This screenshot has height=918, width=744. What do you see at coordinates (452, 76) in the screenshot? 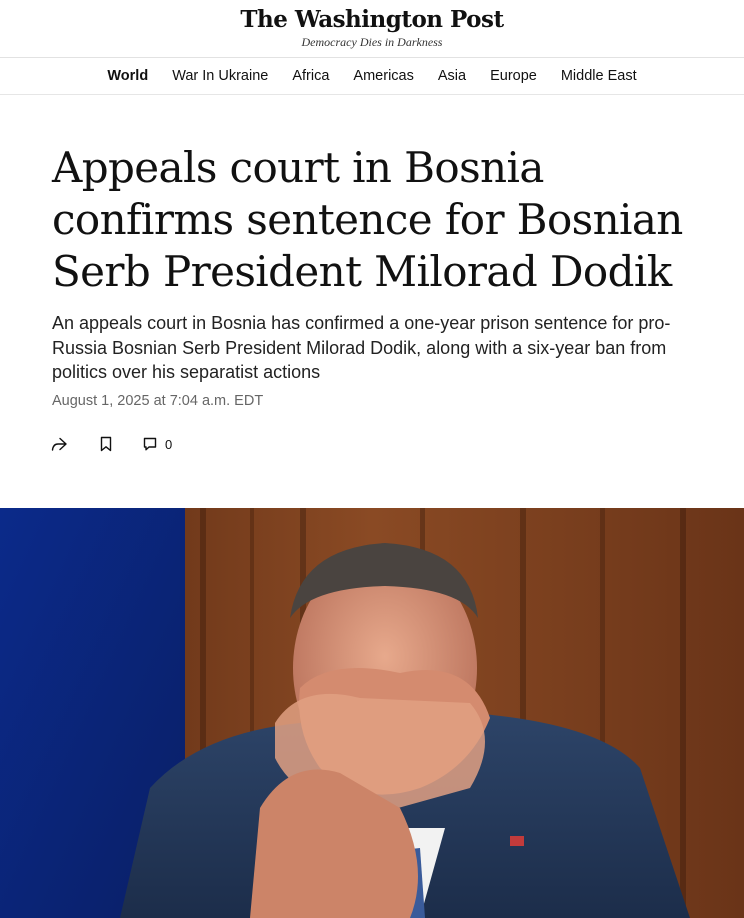
I see `nav-item-asia: Asia` at bounding box center [452, 76].